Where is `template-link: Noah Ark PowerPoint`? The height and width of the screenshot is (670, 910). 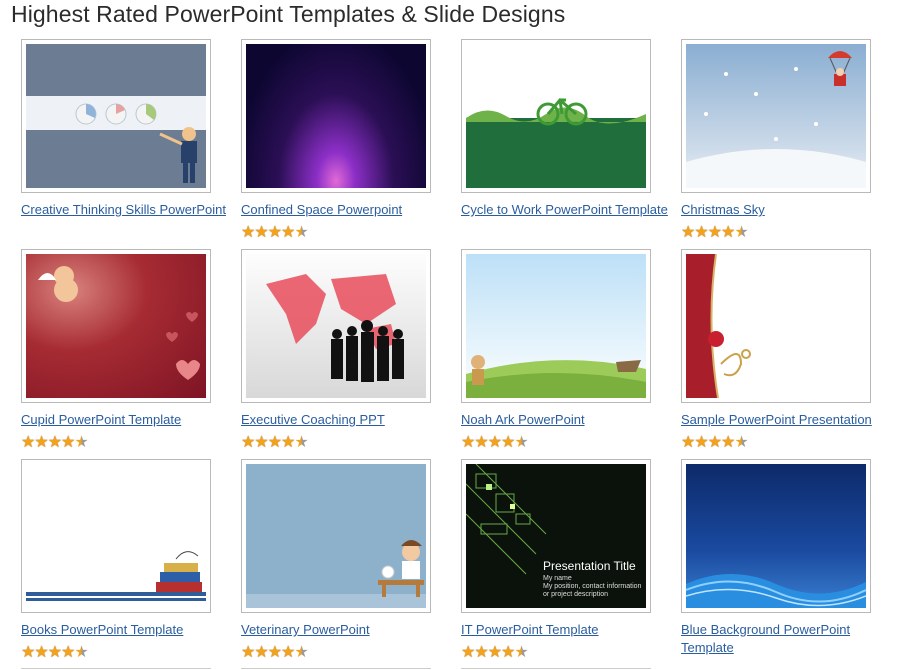
template-link: Noah Ark PowerPoint is located at coordinates (568, 420).